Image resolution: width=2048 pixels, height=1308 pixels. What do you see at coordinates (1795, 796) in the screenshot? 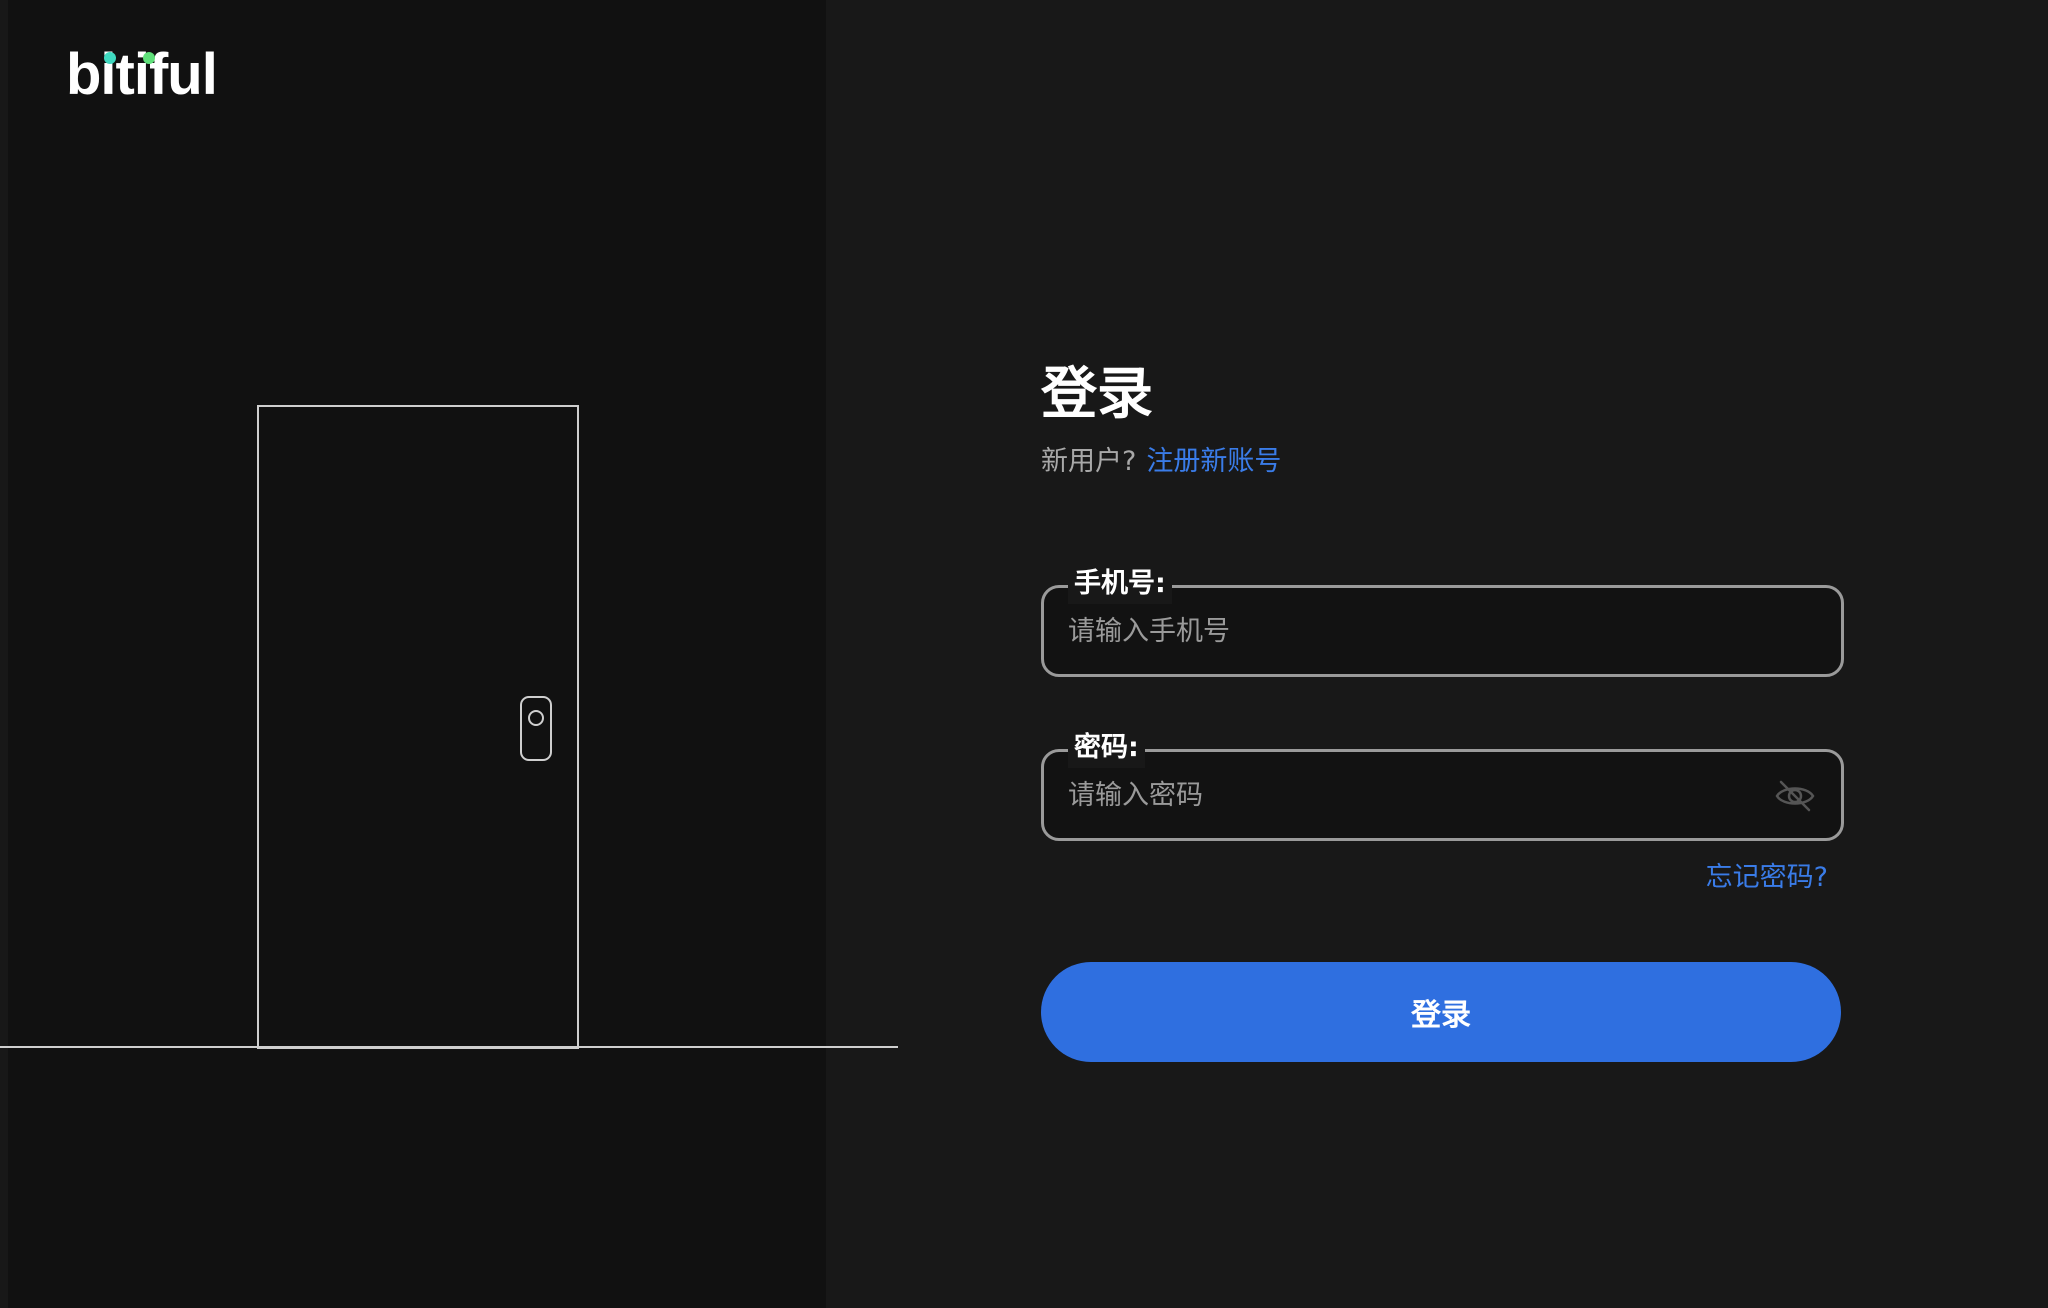
I see `eye-off-icon` at bounding box center [1795, 796].